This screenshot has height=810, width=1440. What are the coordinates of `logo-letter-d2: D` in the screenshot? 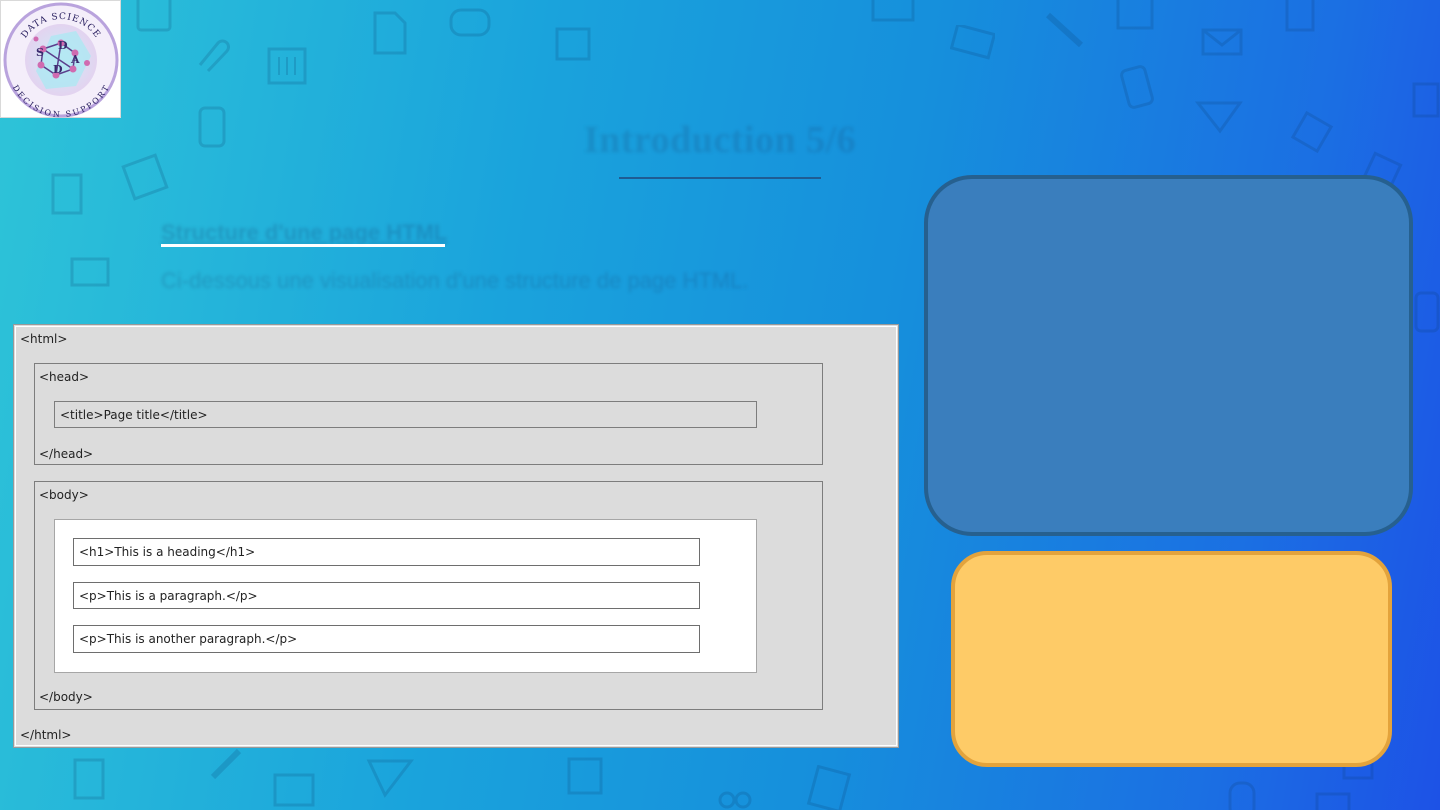 It's located at (58, 69).